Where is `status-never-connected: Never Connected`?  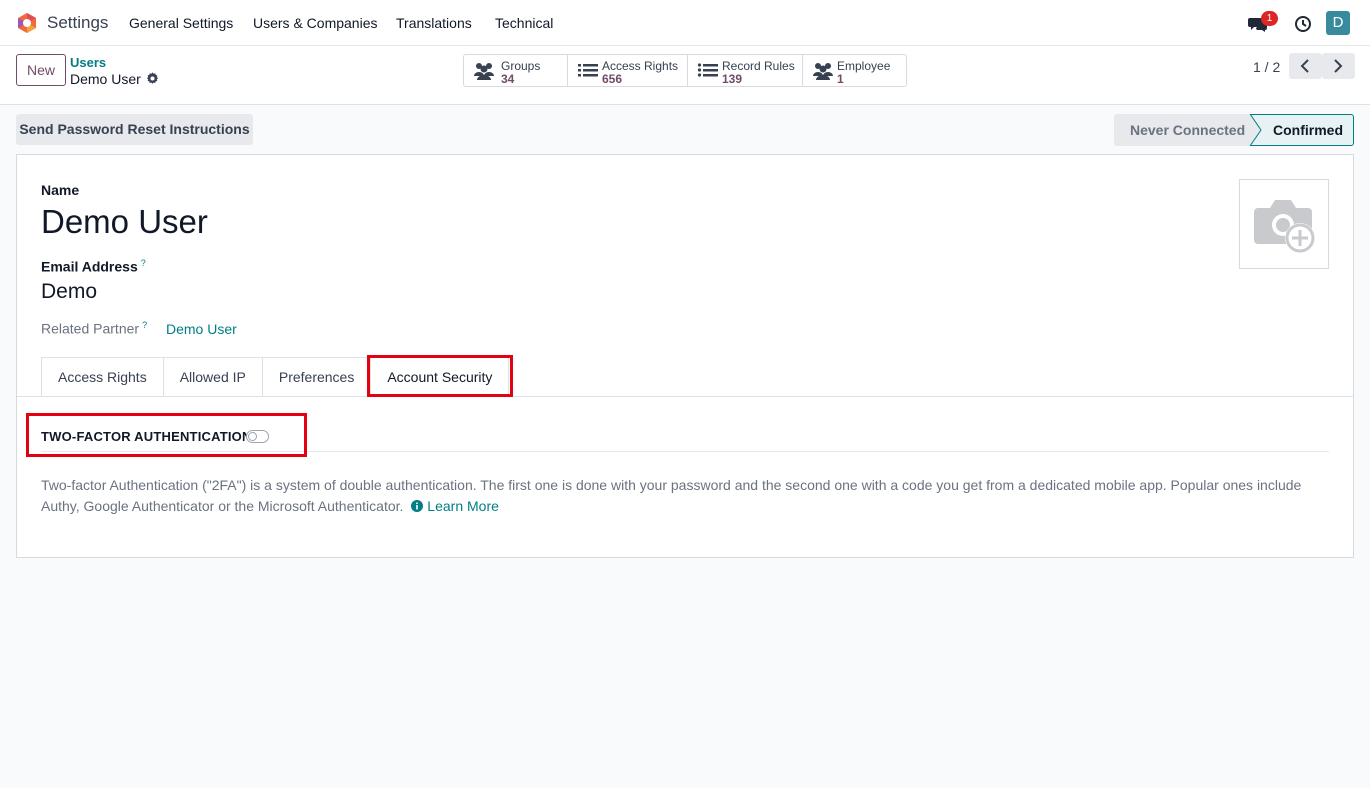 status-never-connected: Never Connected is located at coordinates (1182, 130).